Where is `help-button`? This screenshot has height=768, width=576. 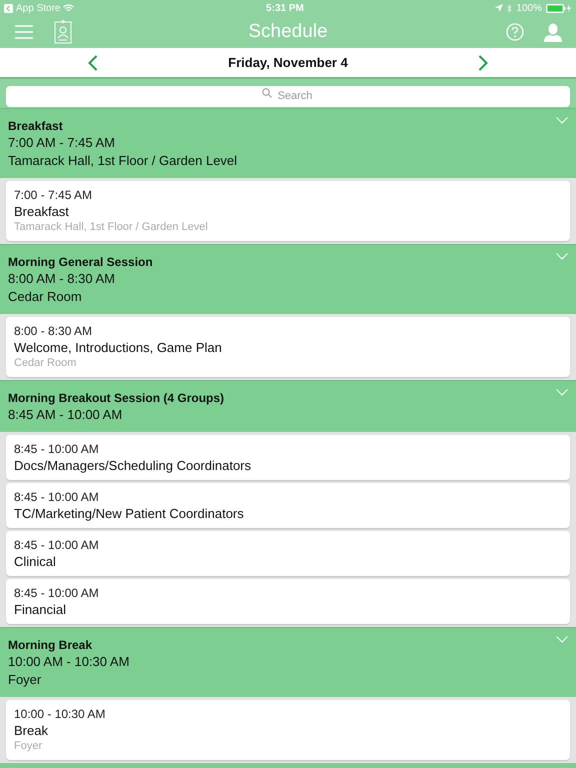
help-button is located at coordinates (515, 32).